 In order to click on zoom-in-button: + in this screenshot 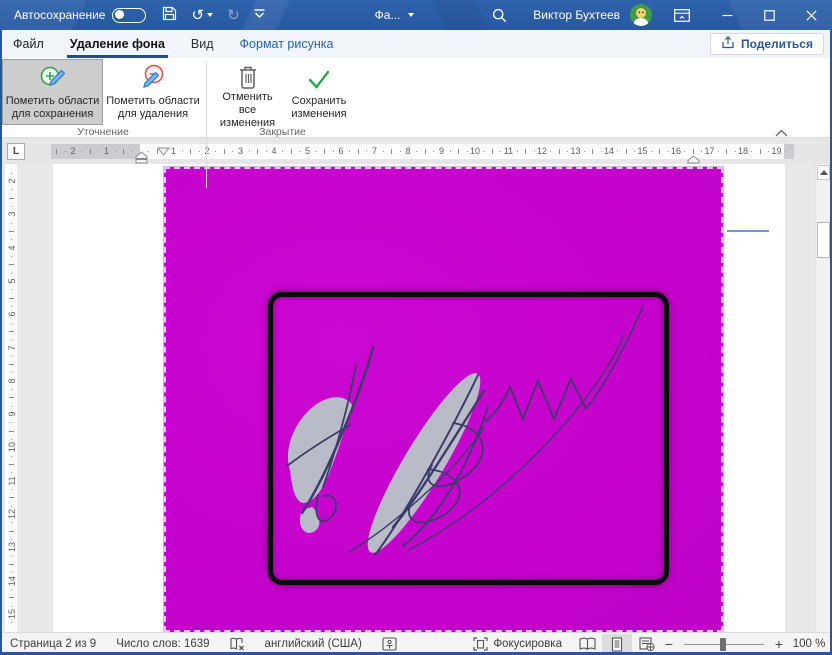, I will do `click(779, 644)`.